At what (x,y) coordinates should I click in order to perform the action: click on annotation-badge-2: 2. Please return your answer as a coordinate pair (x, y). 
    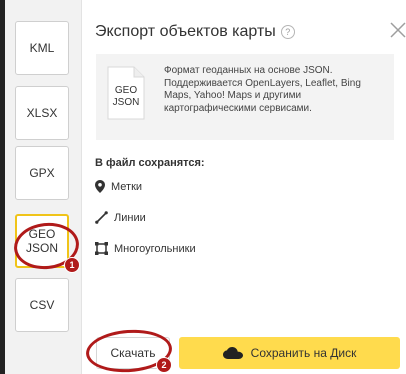
    Looking at the image, I should click on (164, 365).